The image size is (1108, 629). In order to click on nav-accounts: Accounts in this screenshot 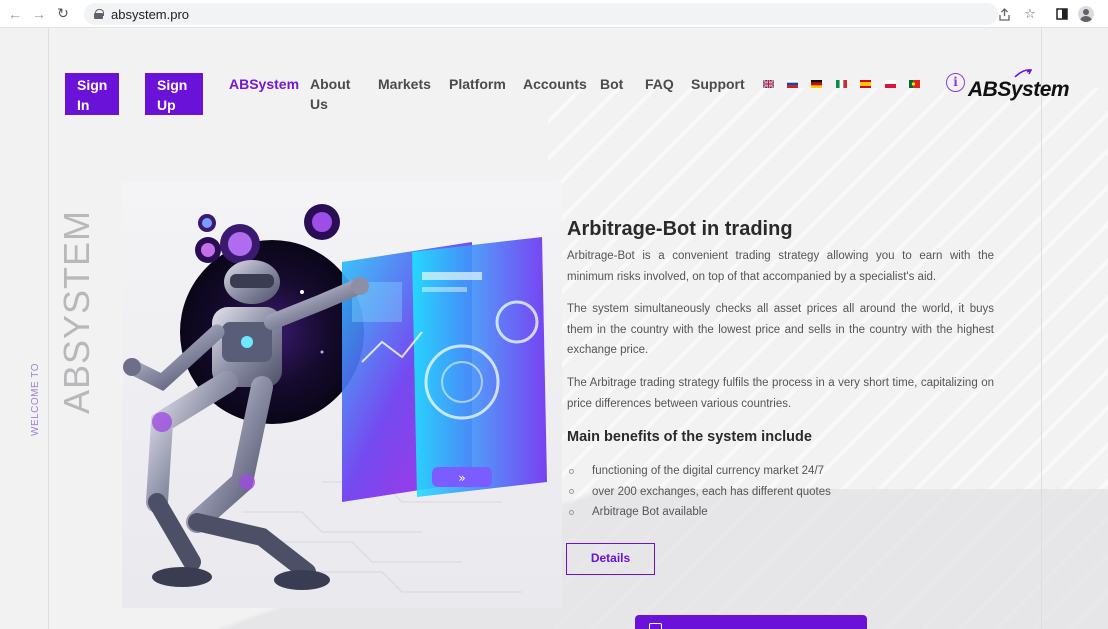, I will do `click(555, 84)`.